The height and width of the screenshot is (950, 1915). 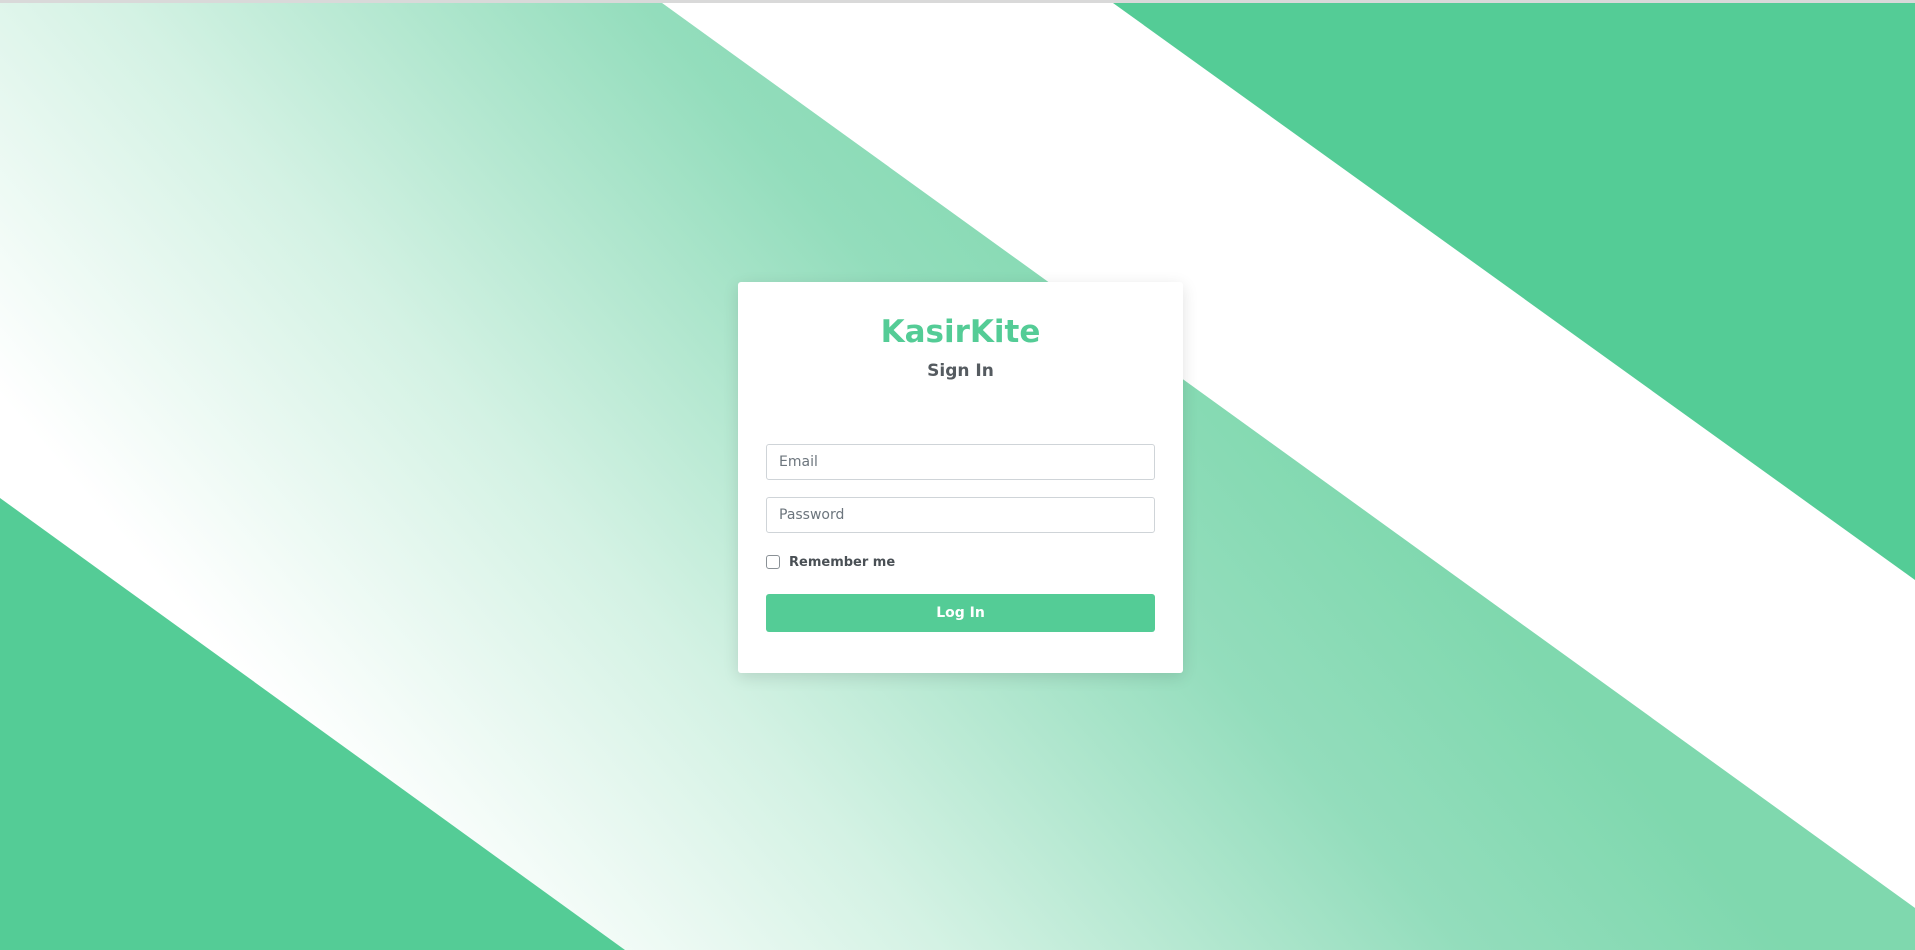 I want to click on password-field, so click(x=960, y=515).